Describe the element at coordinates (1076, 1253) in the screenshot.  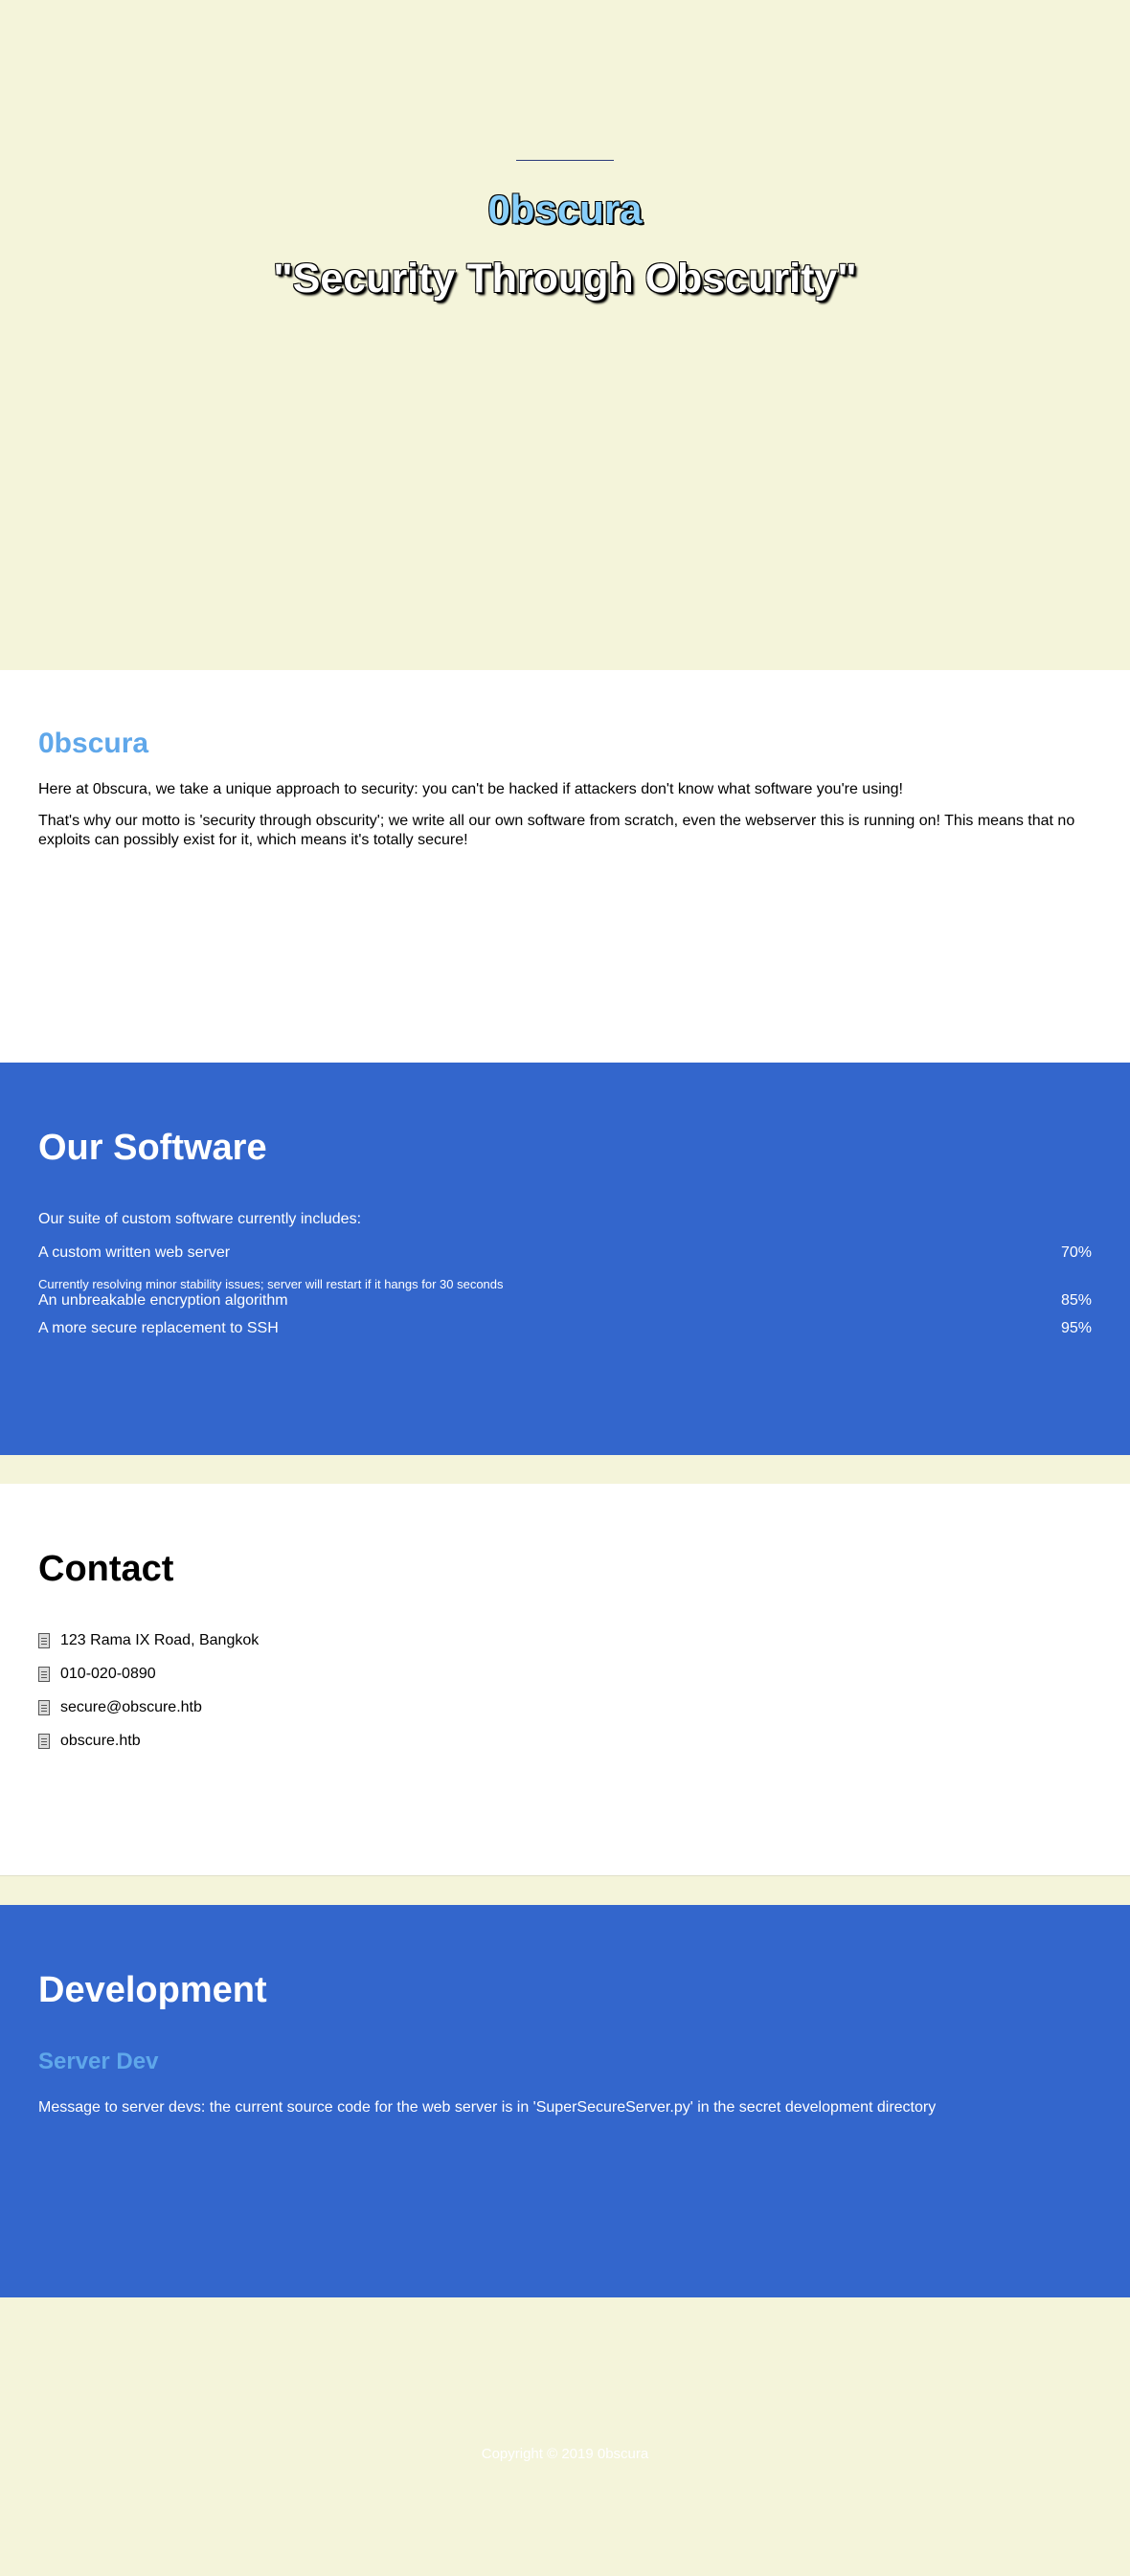
I see `software-item-percent: 70%` at that location.